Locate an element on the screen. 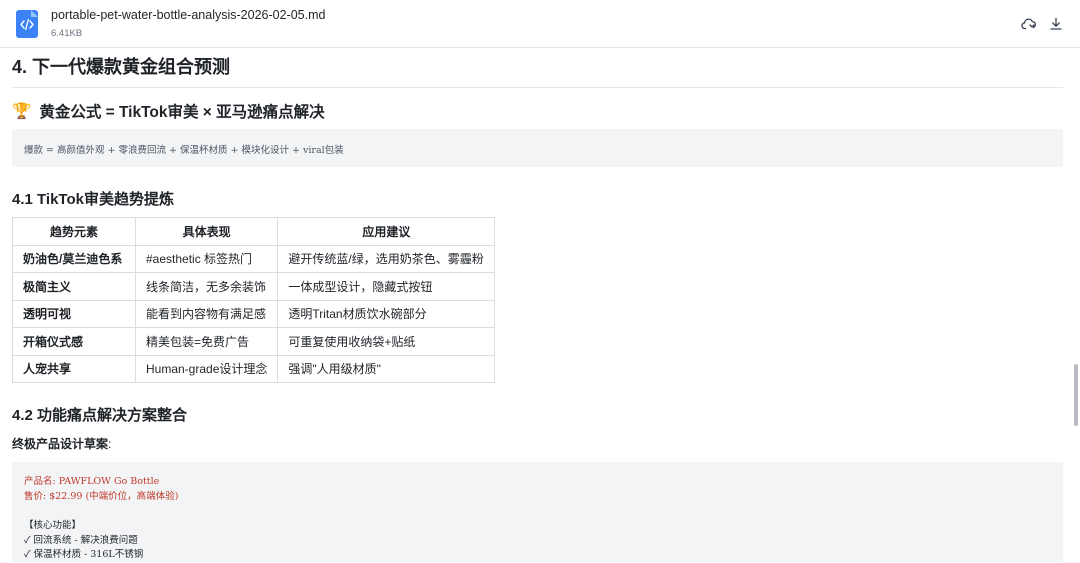 The image size is (1080, 563). table-cell: 人宠共享 is located at coordinates (74, 368).